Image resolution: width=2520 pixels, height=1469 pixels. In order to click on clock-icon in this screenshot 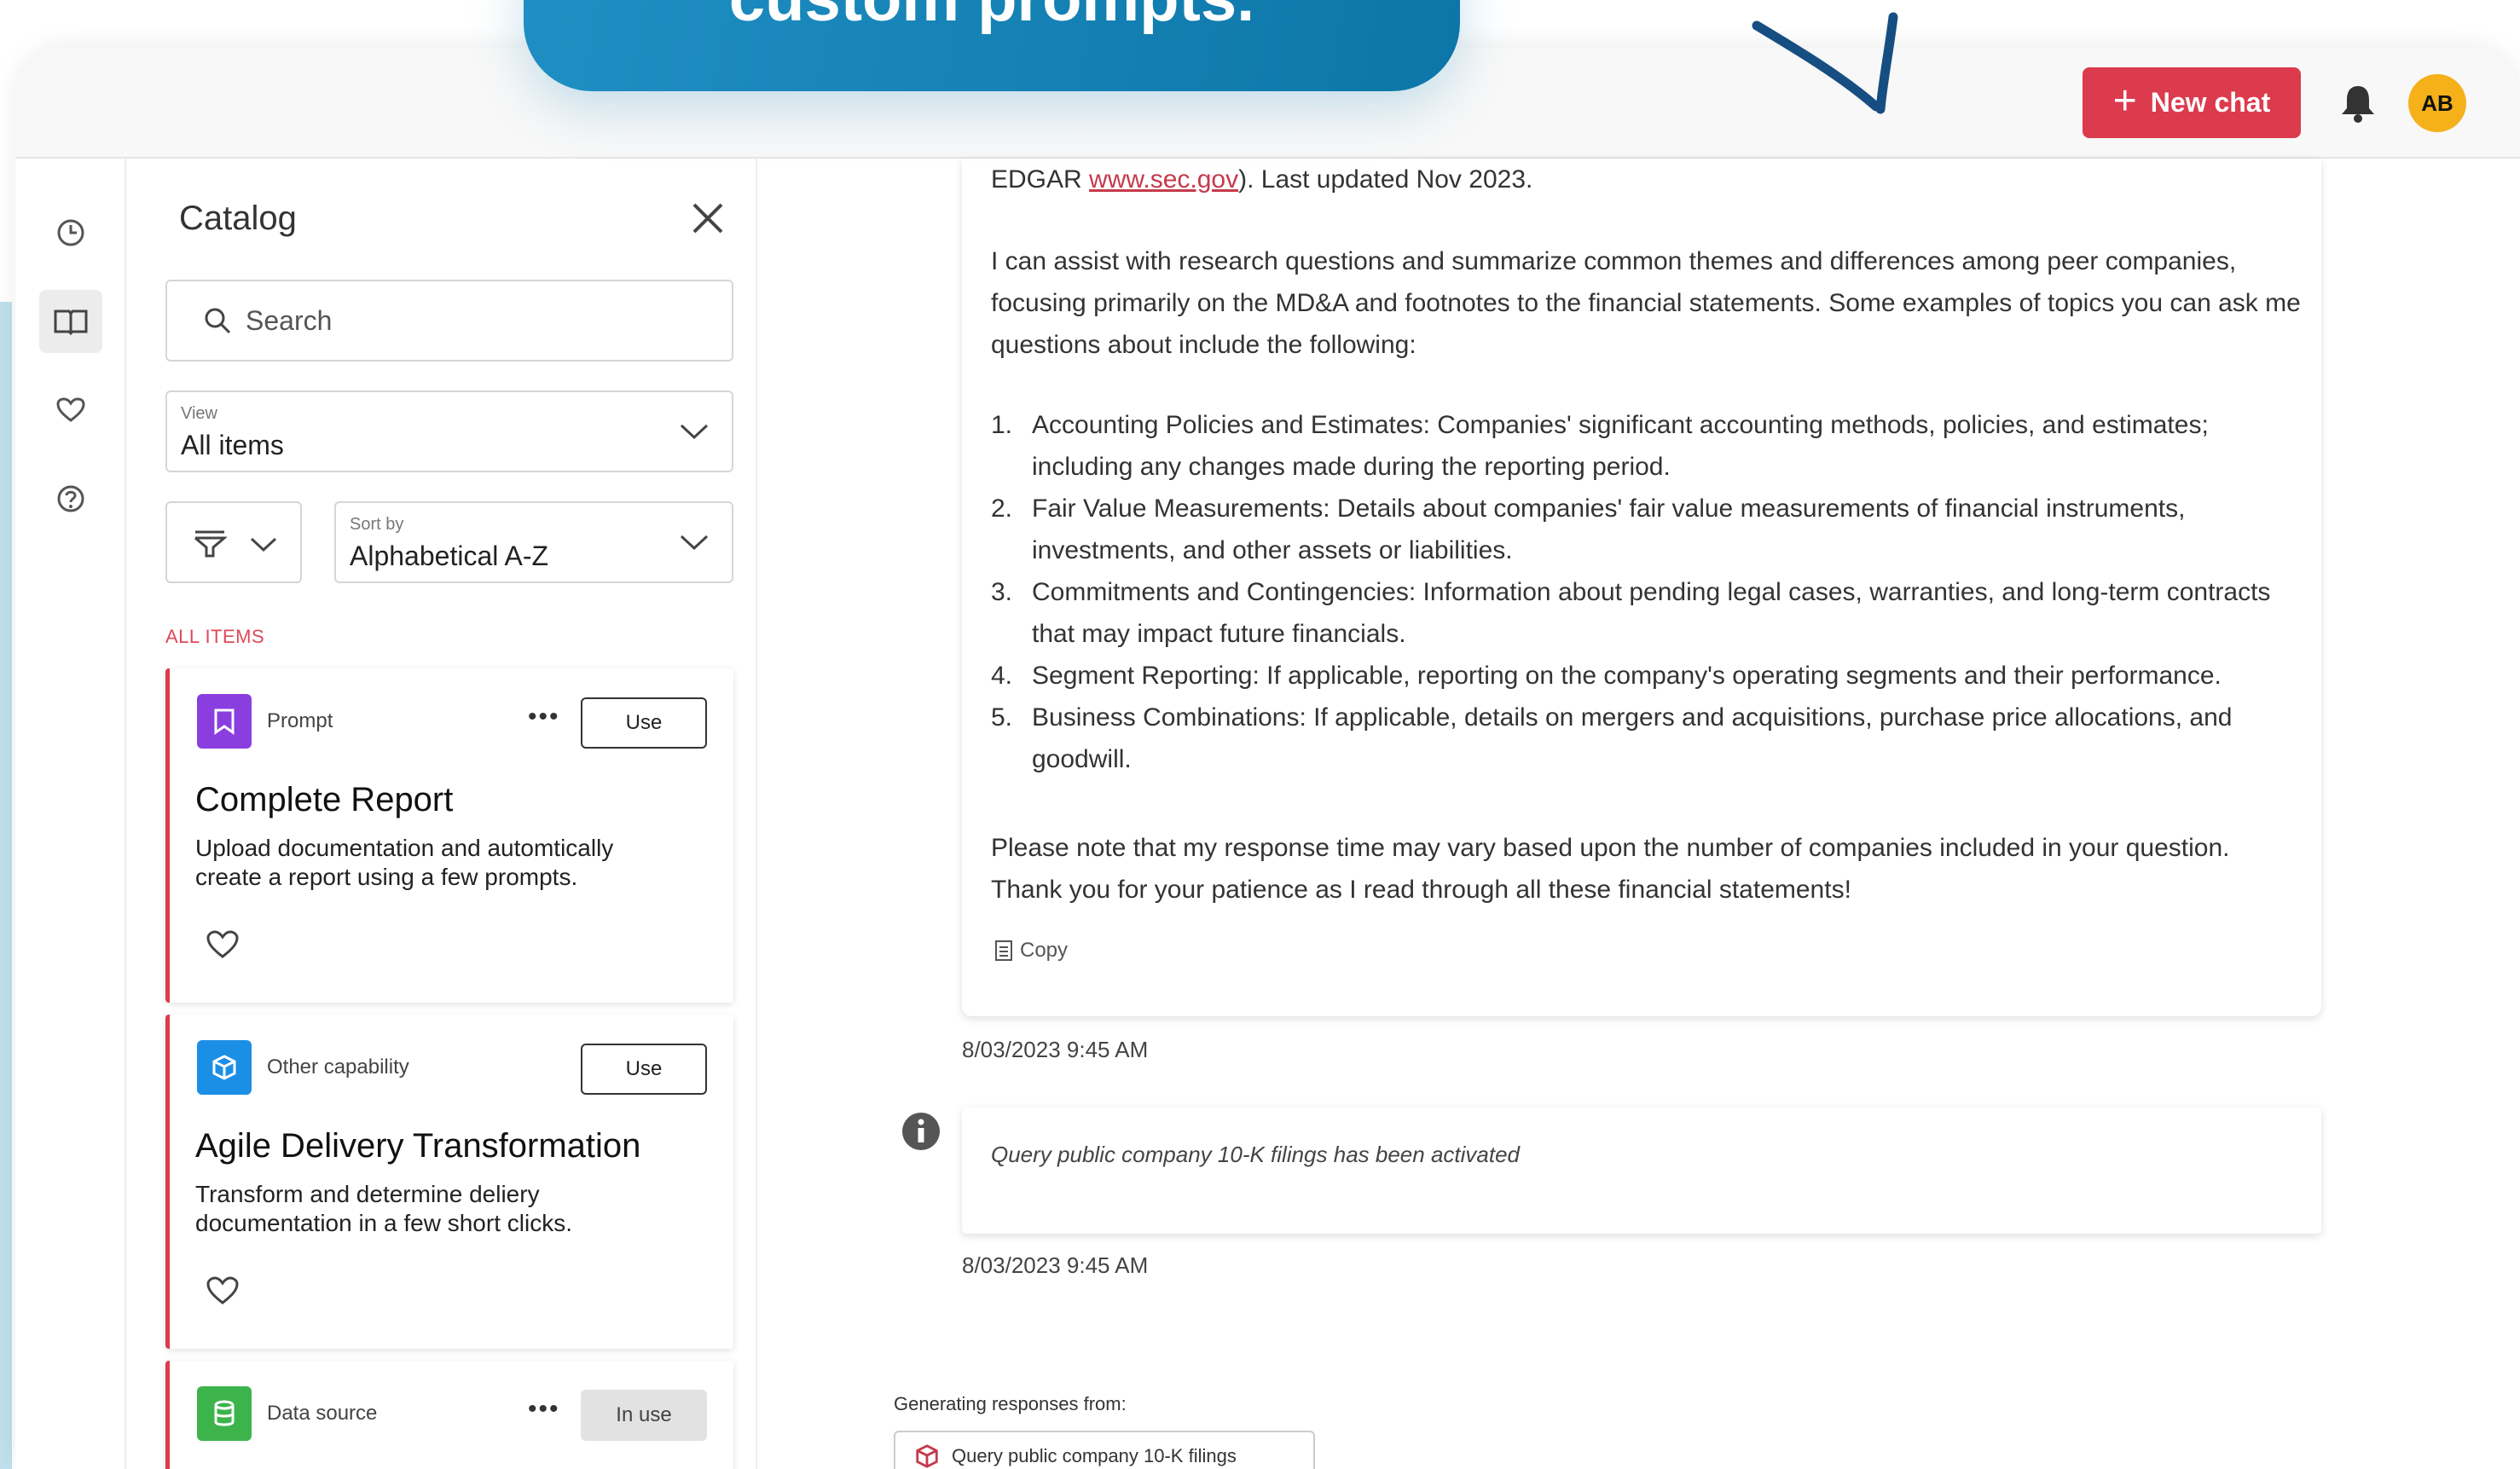, I will do `click(70, 232)`.